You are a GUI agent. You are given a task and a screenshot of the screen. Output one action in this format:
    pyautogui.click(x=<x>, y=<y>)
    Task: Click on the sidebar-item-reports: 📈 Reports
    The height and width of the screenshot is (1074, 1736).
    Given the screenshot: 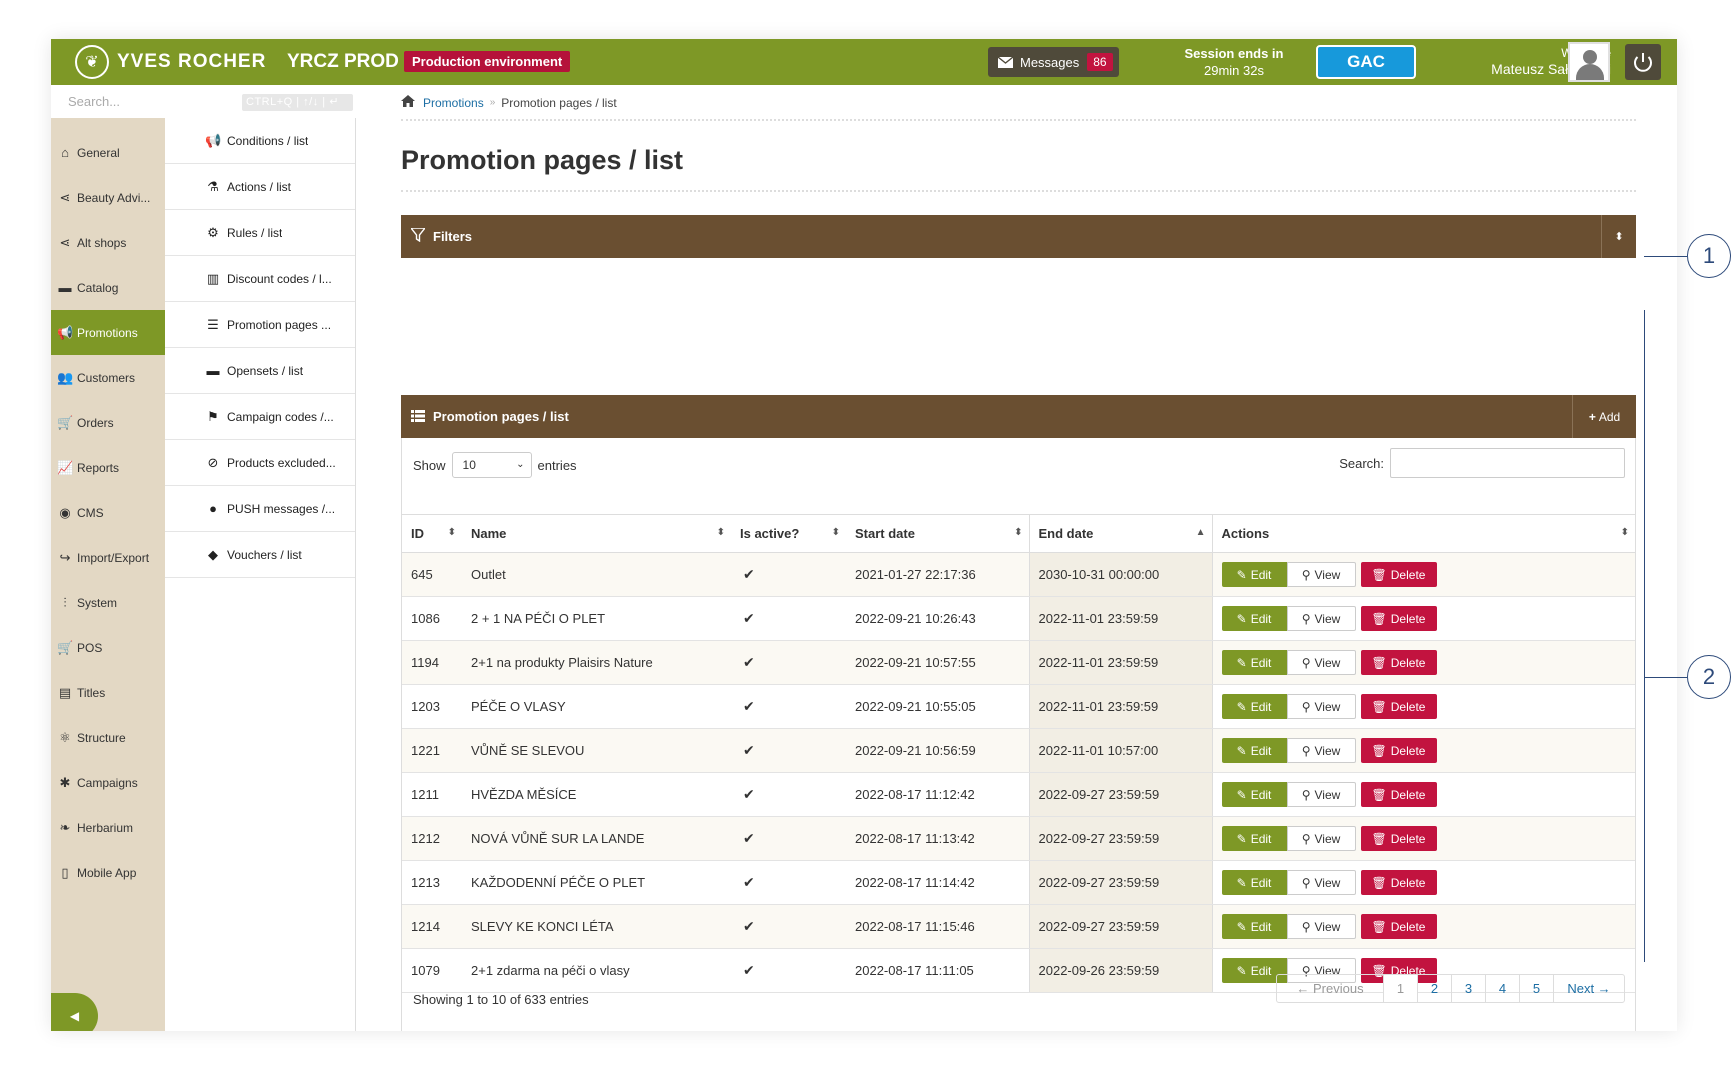 What is the action you would take?
    pyautogui.click(x=108, y=467)
    